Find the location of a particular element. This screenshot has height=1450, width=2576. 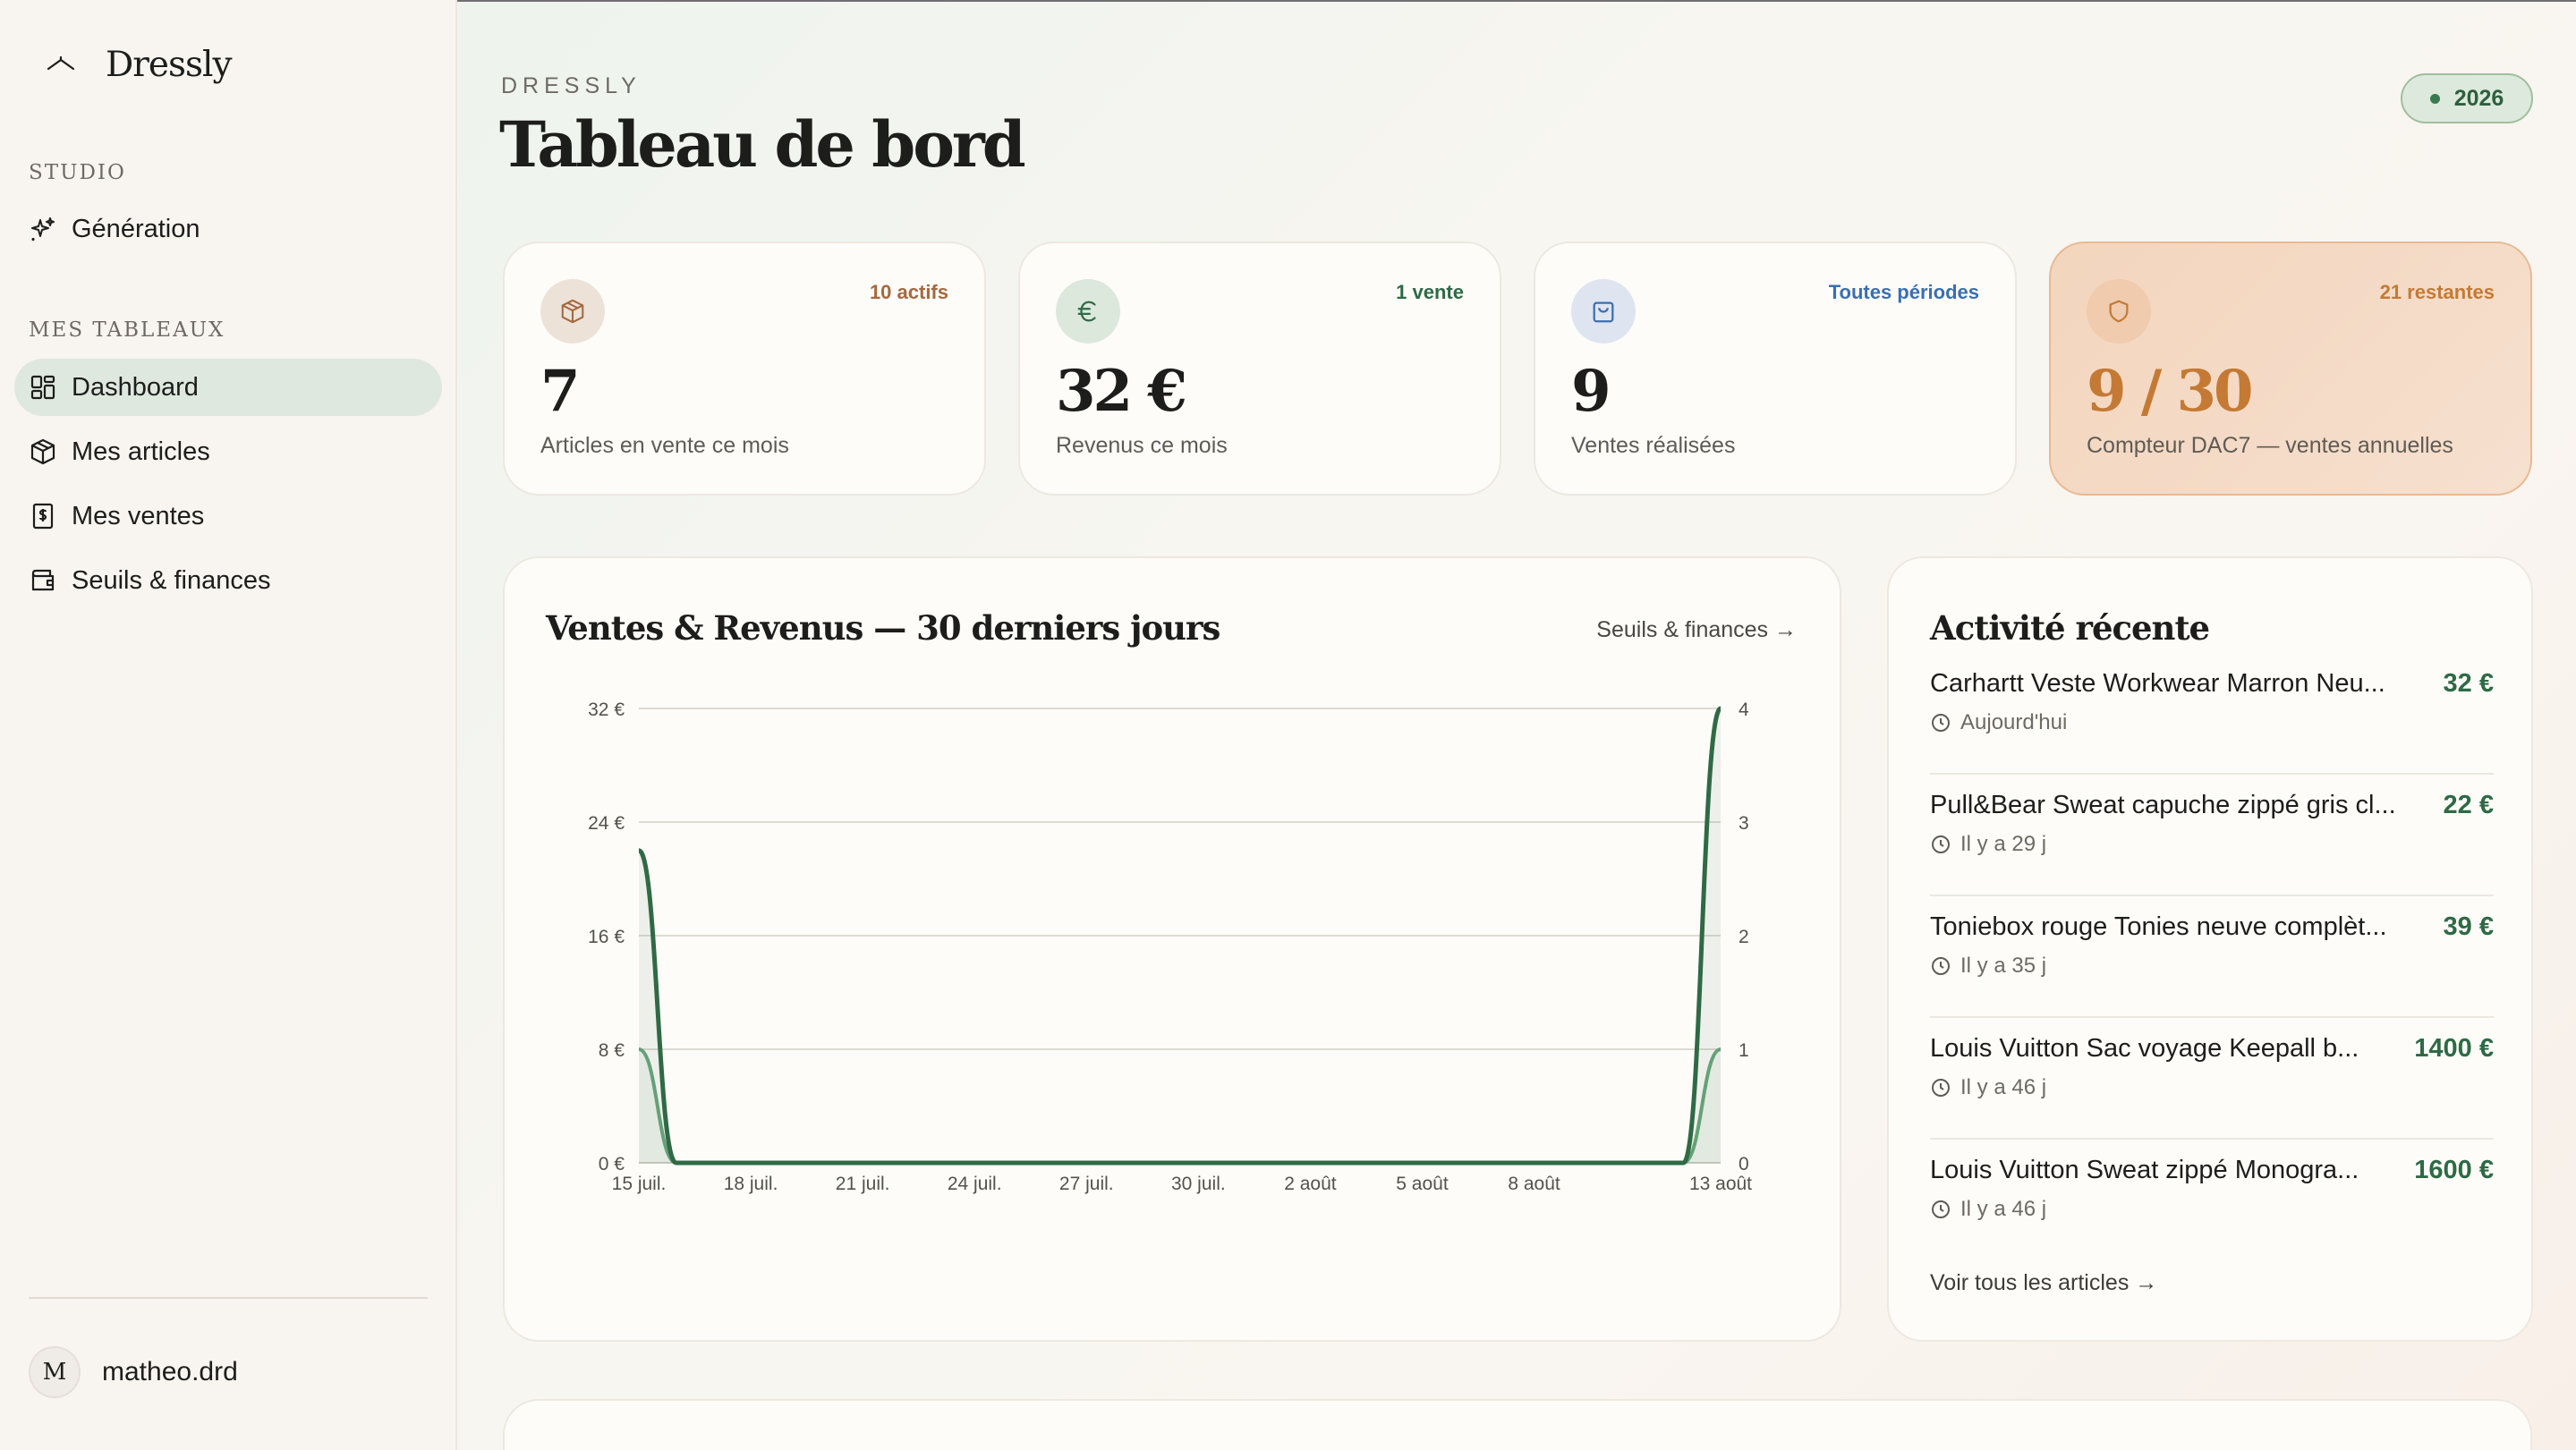

sales-series-line is located at coordinates (1180, 1106).